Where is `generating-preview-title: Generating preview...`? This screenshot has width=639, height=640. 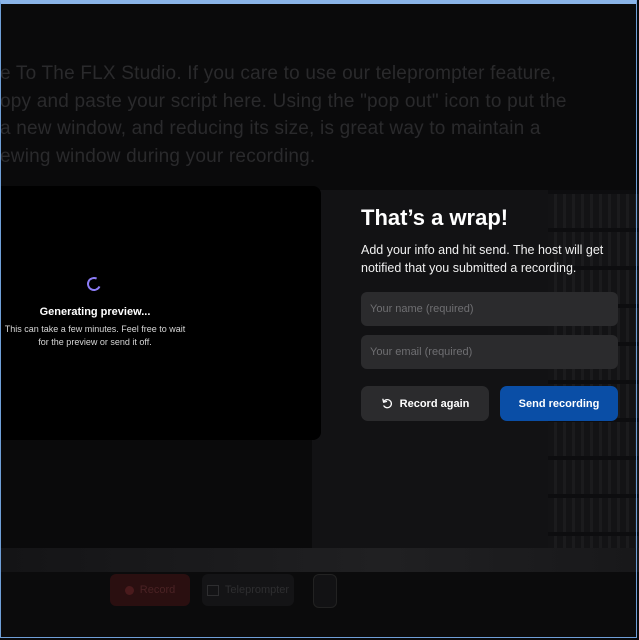 generating-preview-title: Generating preview... is located at coordinates (95, 312).